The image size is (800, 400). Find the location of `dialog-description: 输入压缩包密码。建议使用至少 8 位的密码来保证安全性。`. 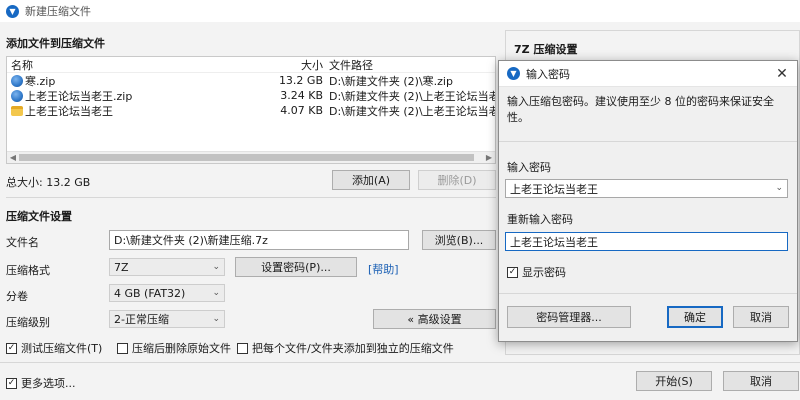

dialog-description: 输入压缩包密码。建议使用至少 8 位的密码来保证安全性。 is located at coordinates (640, 109).